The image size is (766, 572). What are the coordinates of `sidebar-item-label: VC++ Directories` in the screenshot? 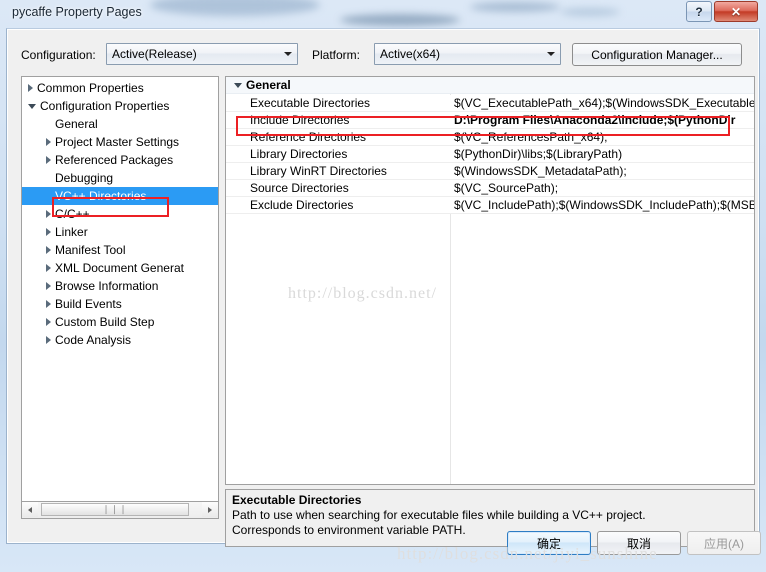 It's located at (101, 196).